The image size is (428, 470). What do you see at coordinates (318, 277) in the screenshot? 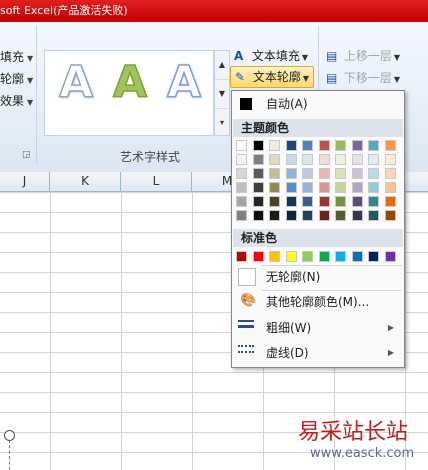
I see `menu-item-no-outline: 无轮廓(N)` at bounding box center [318, 277].